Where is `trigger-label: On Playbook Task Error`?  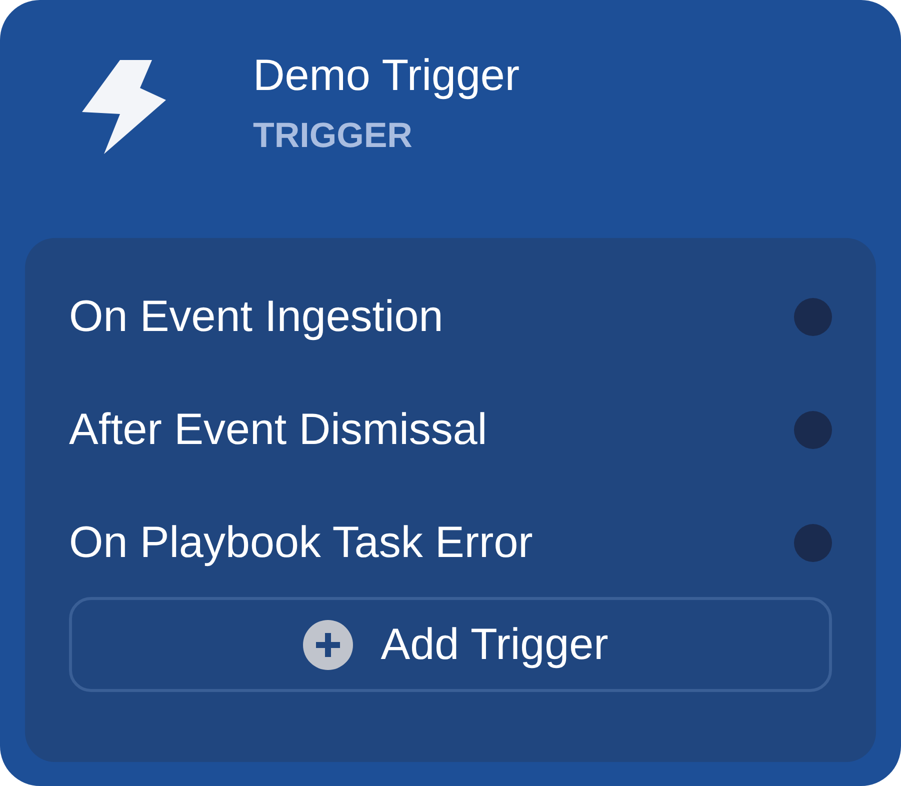 trigger-label: On Playbook Task Error is located at coordinates (301, 542).